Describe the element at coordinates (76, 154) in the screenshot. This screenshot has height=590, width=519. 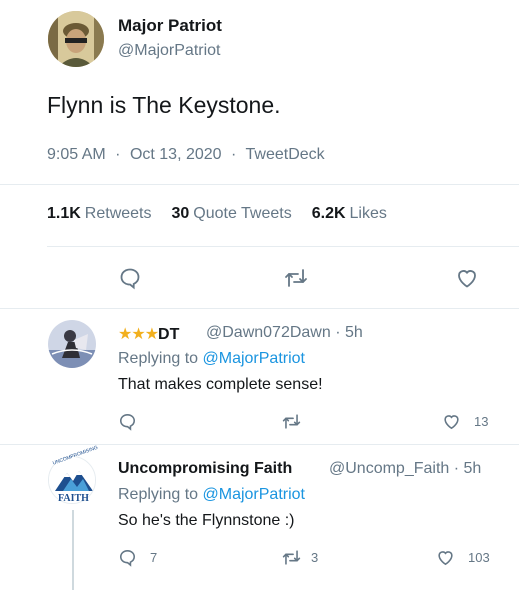
I see `tweet-time: 9:05 AM` at that location.